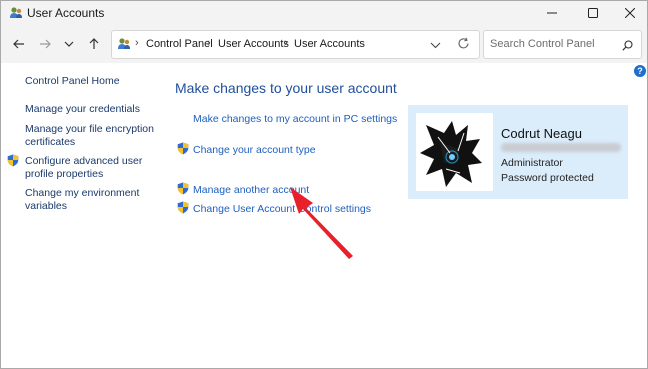 The height and width of the screenshot is (369, 648). I want to click on account-name: Codrut Neagu, so click(541, 133).